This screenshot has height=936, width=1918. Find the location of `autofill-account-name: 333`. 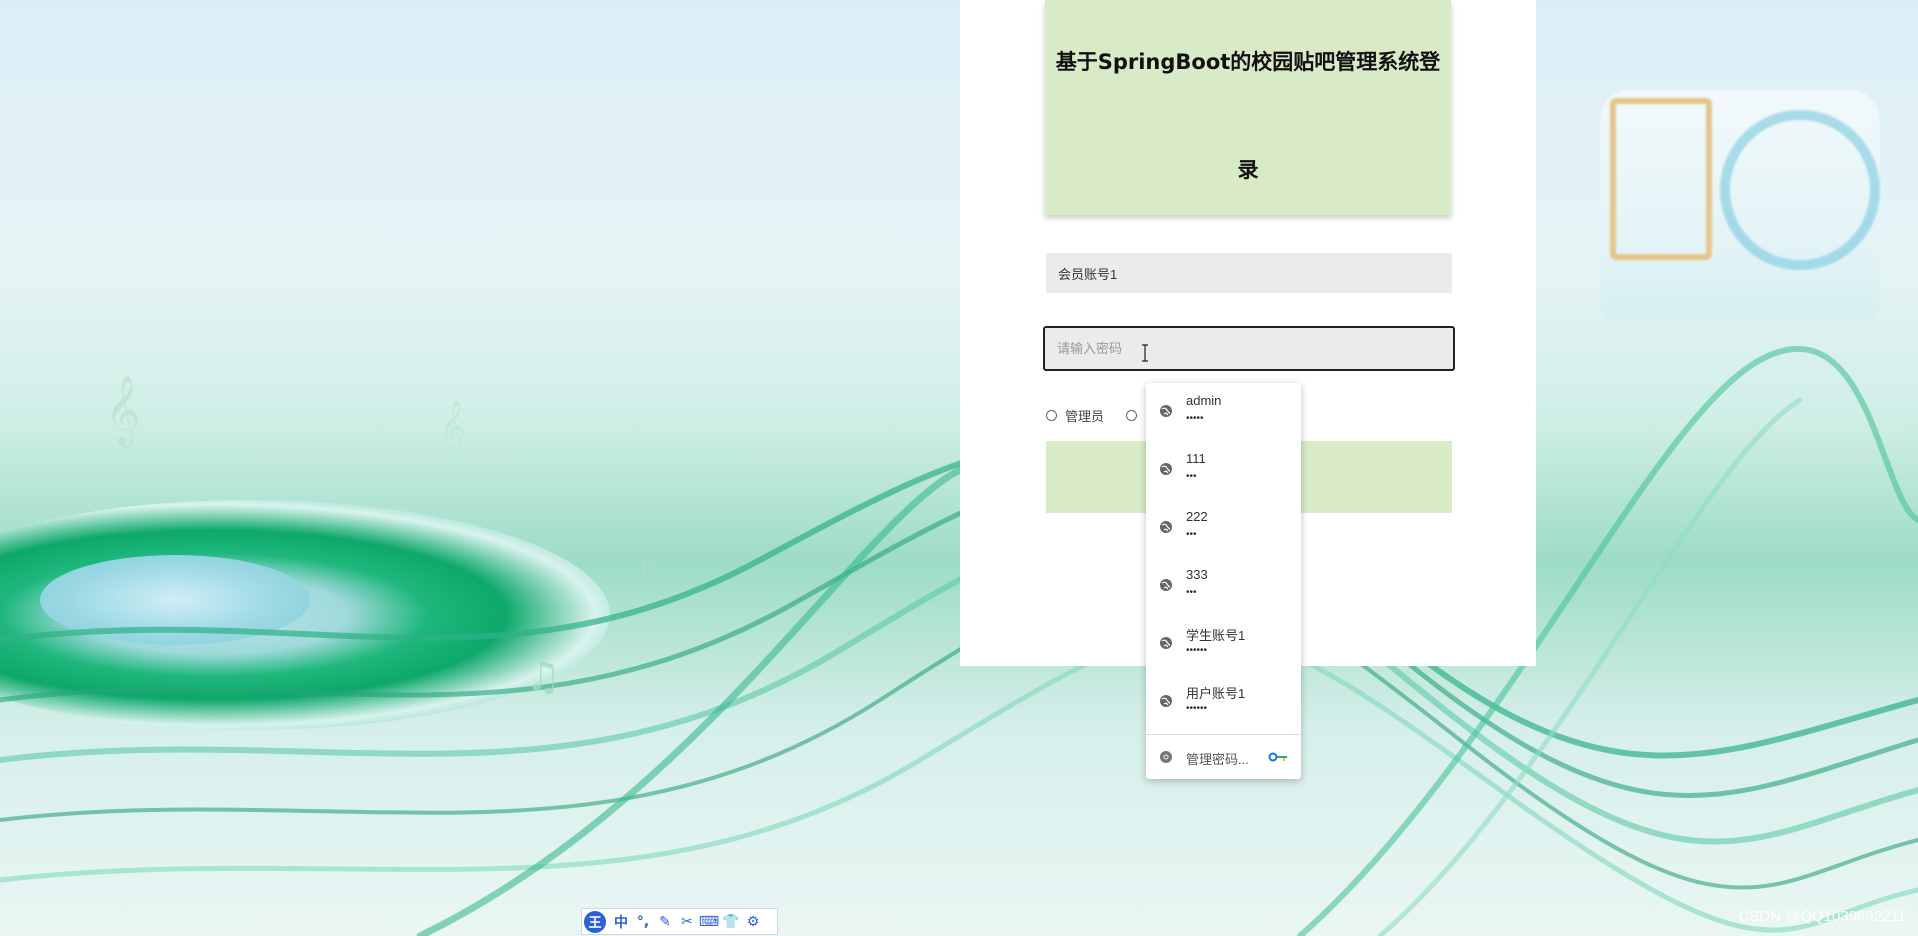

autofill-account-name: 333 is located at coordinates (1197, 574).